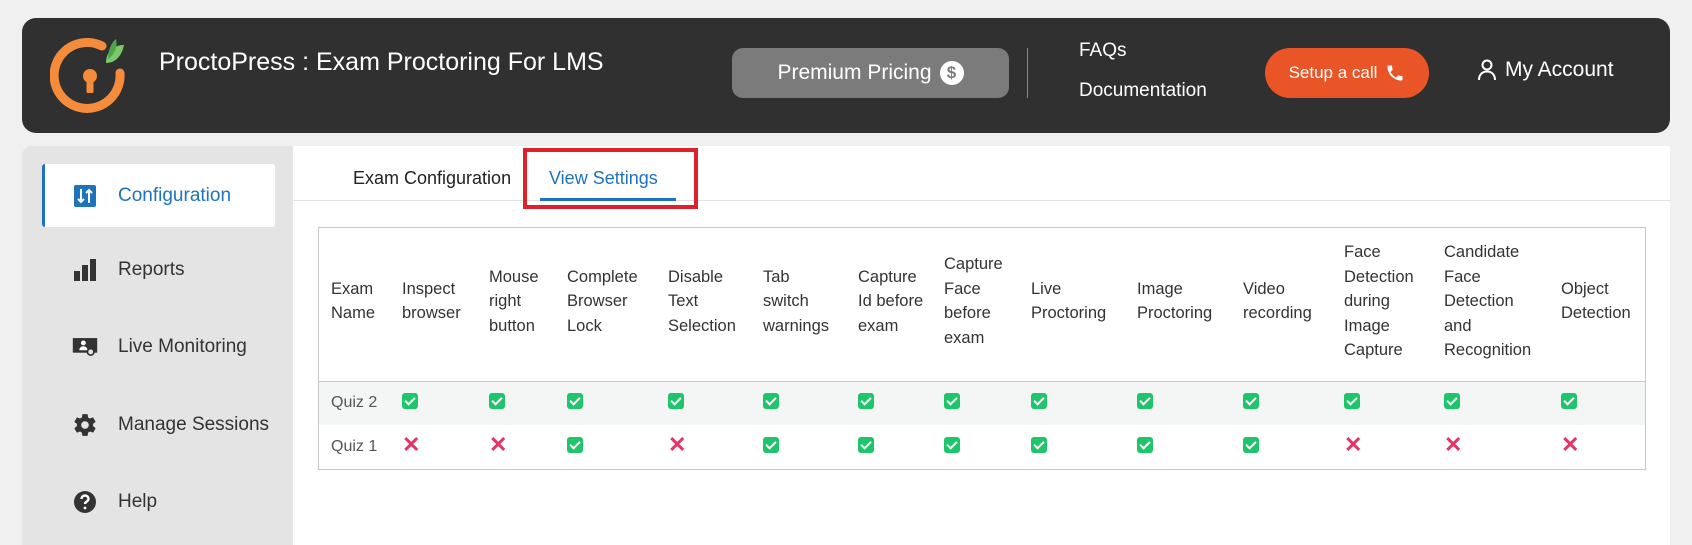 The image size is (1692, 545). What do you see at coordinates (85, 347) in the screenshot?
I see `monitor-user-icon` at bounding box center [85, 347].